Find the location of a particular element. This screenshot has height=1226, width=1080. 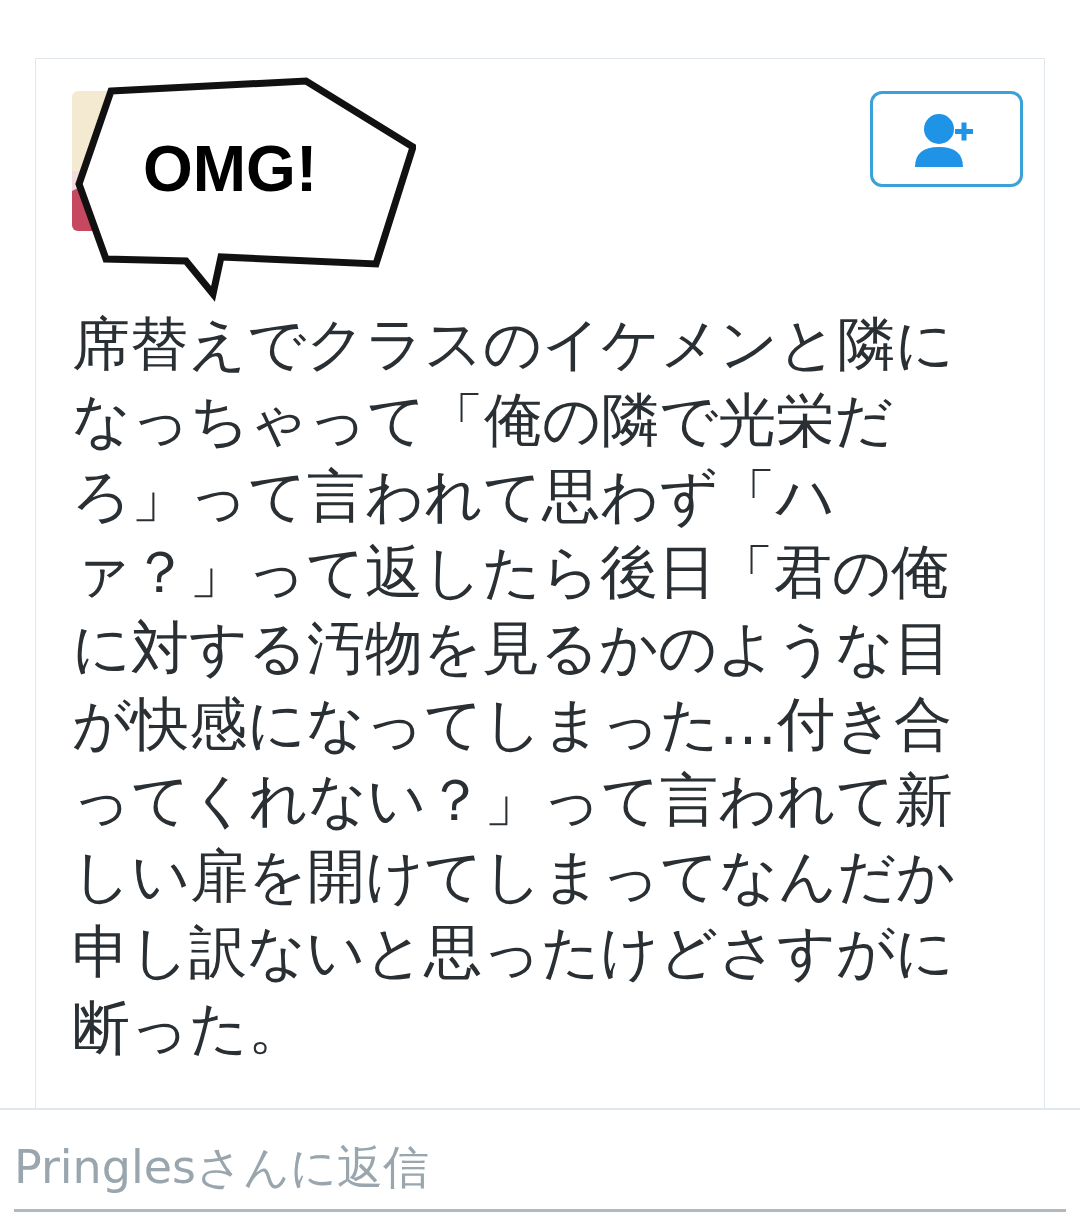

bubble-text: OMG! is located at coordinates (230, 169).